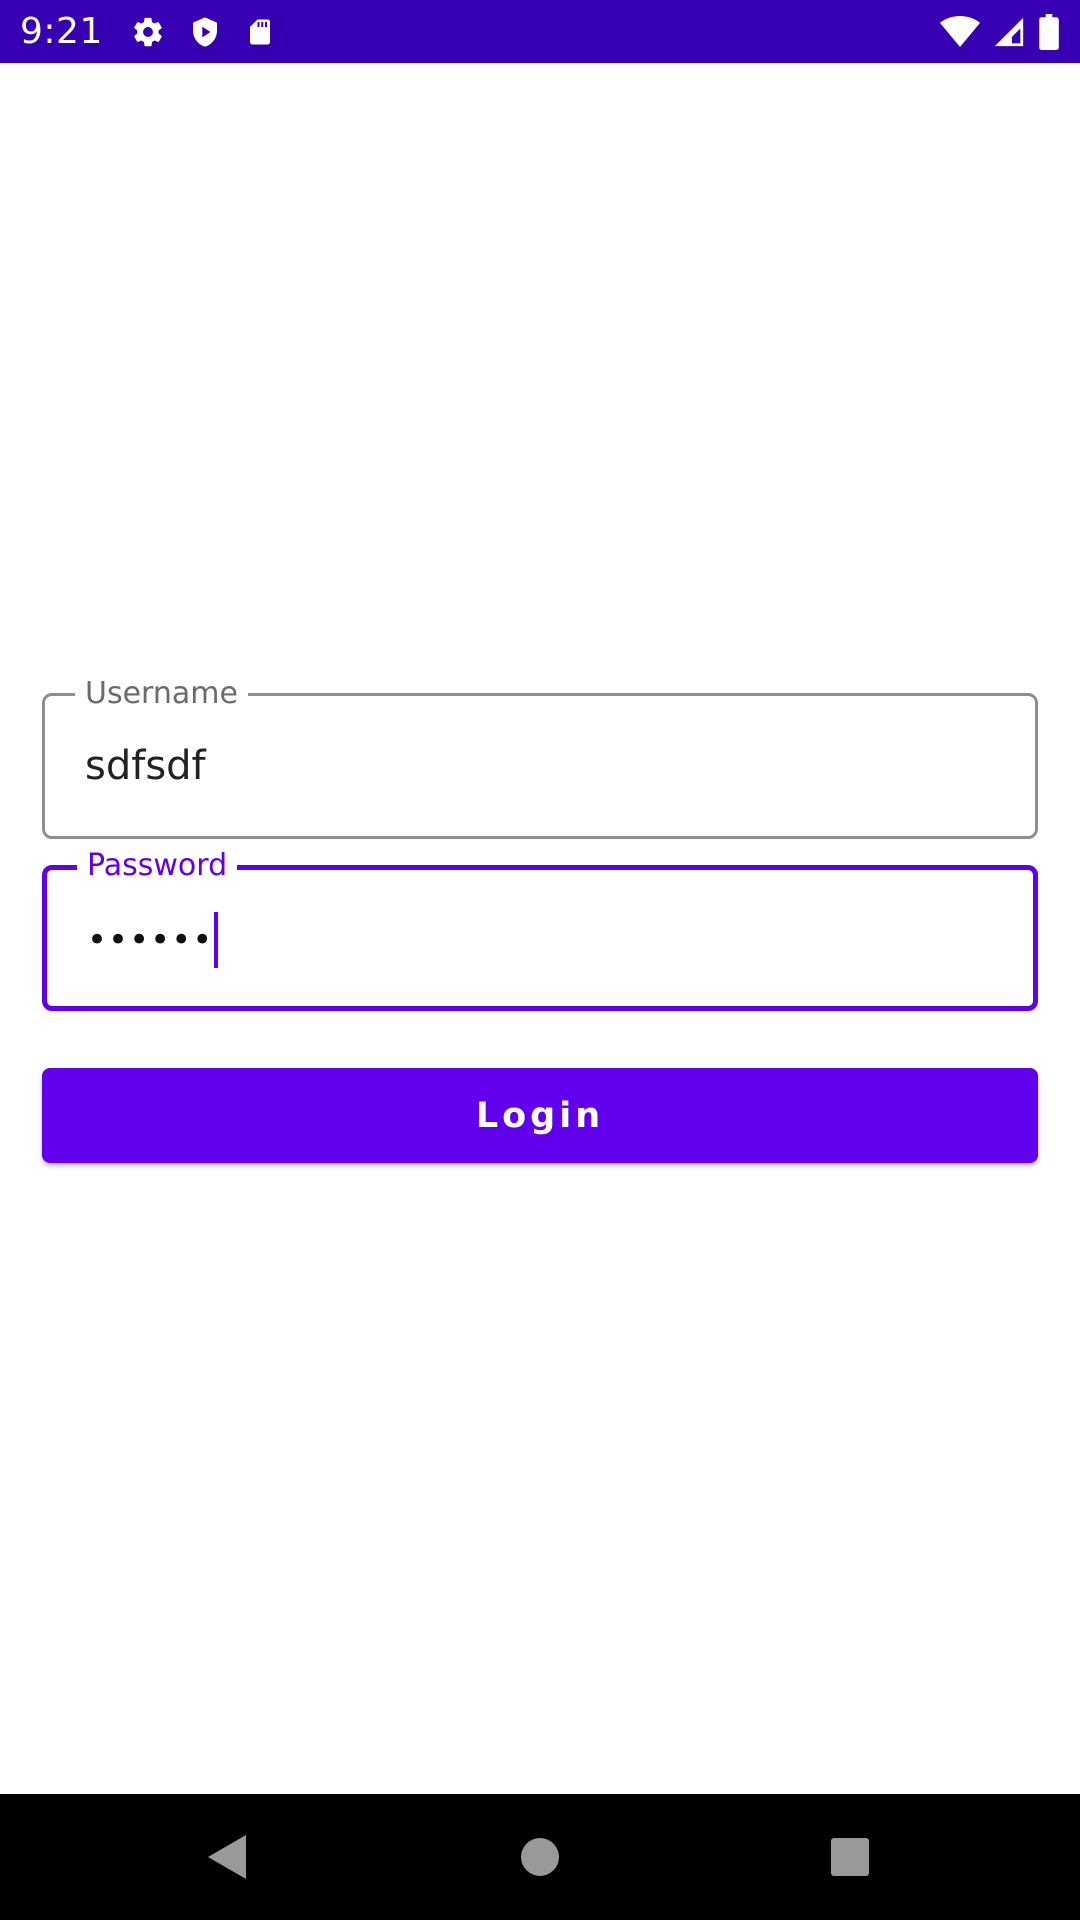 This screenshot has height=1920, width=1080. Describe the element at coordinates (960, 32) in the screenshot. I see `wifi-icon` at that location.